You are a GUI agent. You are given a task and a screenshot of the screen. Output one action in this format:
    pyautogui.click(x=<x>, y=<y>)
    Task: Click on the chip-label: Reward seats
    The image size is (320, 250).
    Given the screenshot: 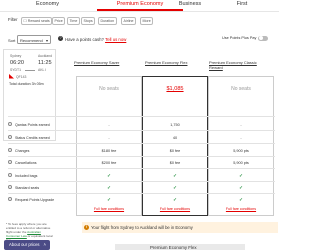 What is the action you would take?
    pyautogui.click(x=38, y=21)
    